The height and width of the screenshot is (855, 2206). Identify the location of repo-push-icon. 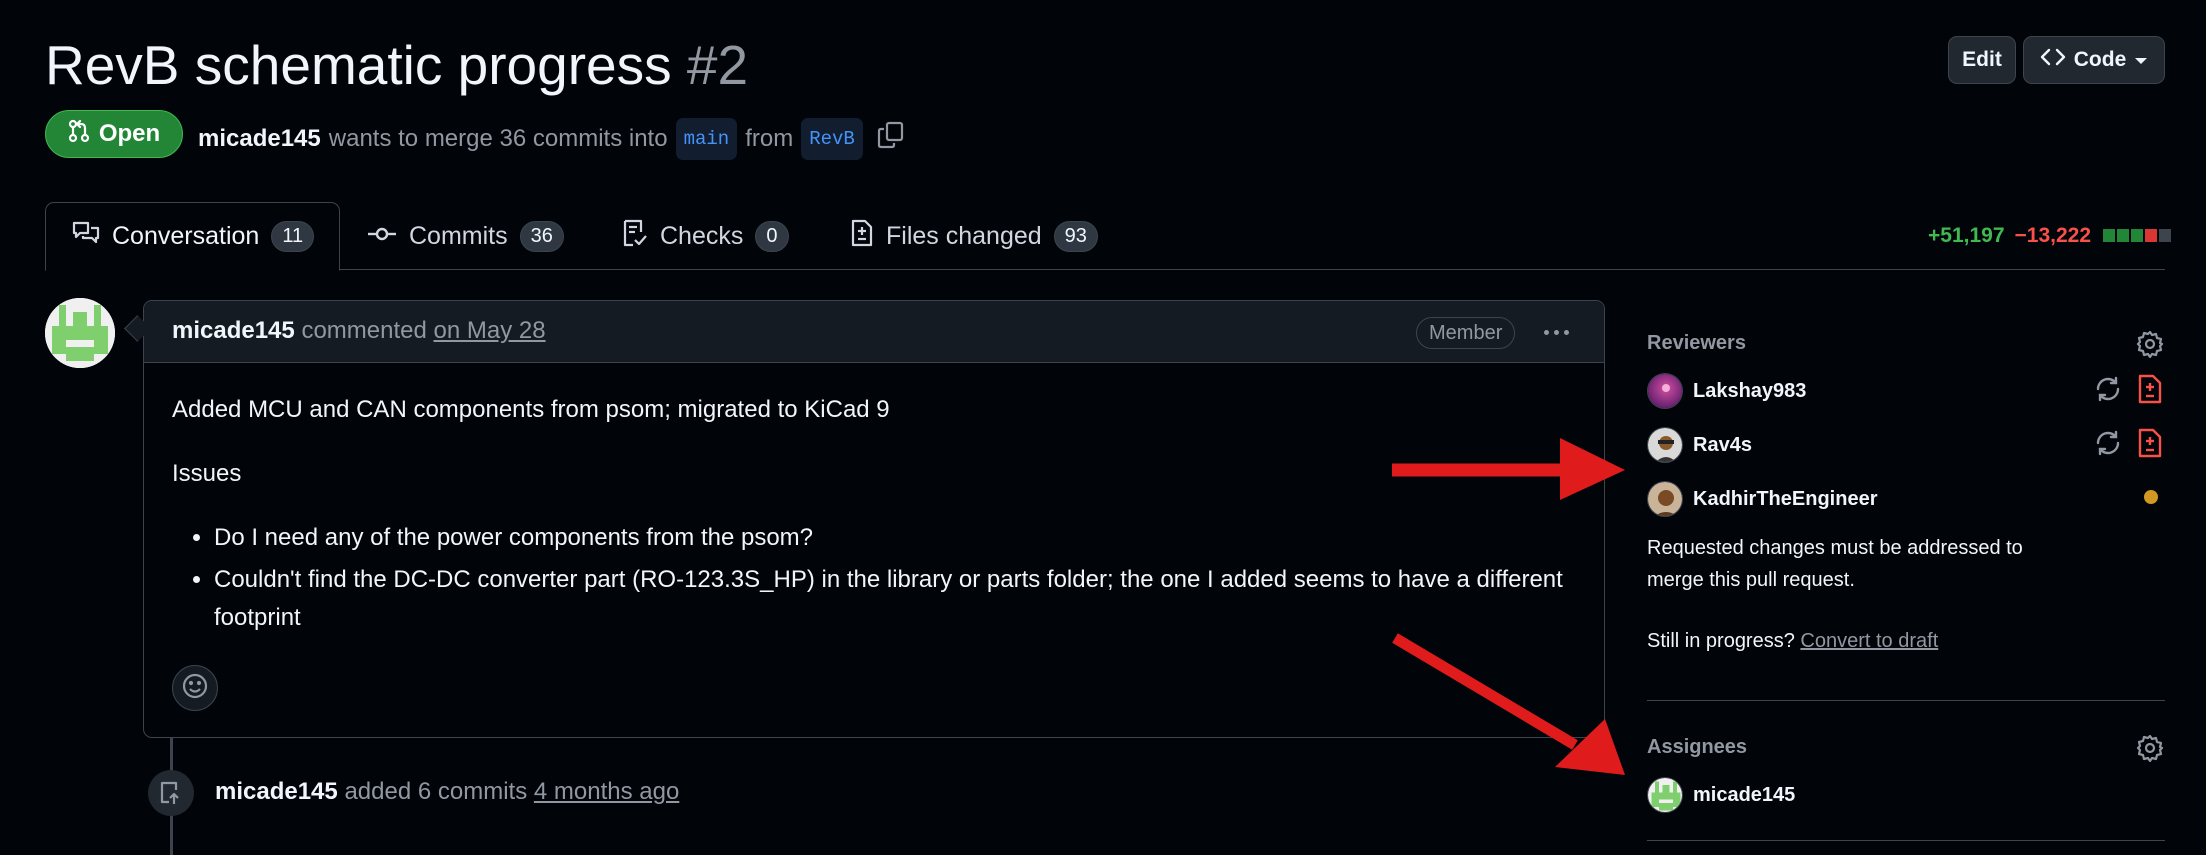
(171, 793).